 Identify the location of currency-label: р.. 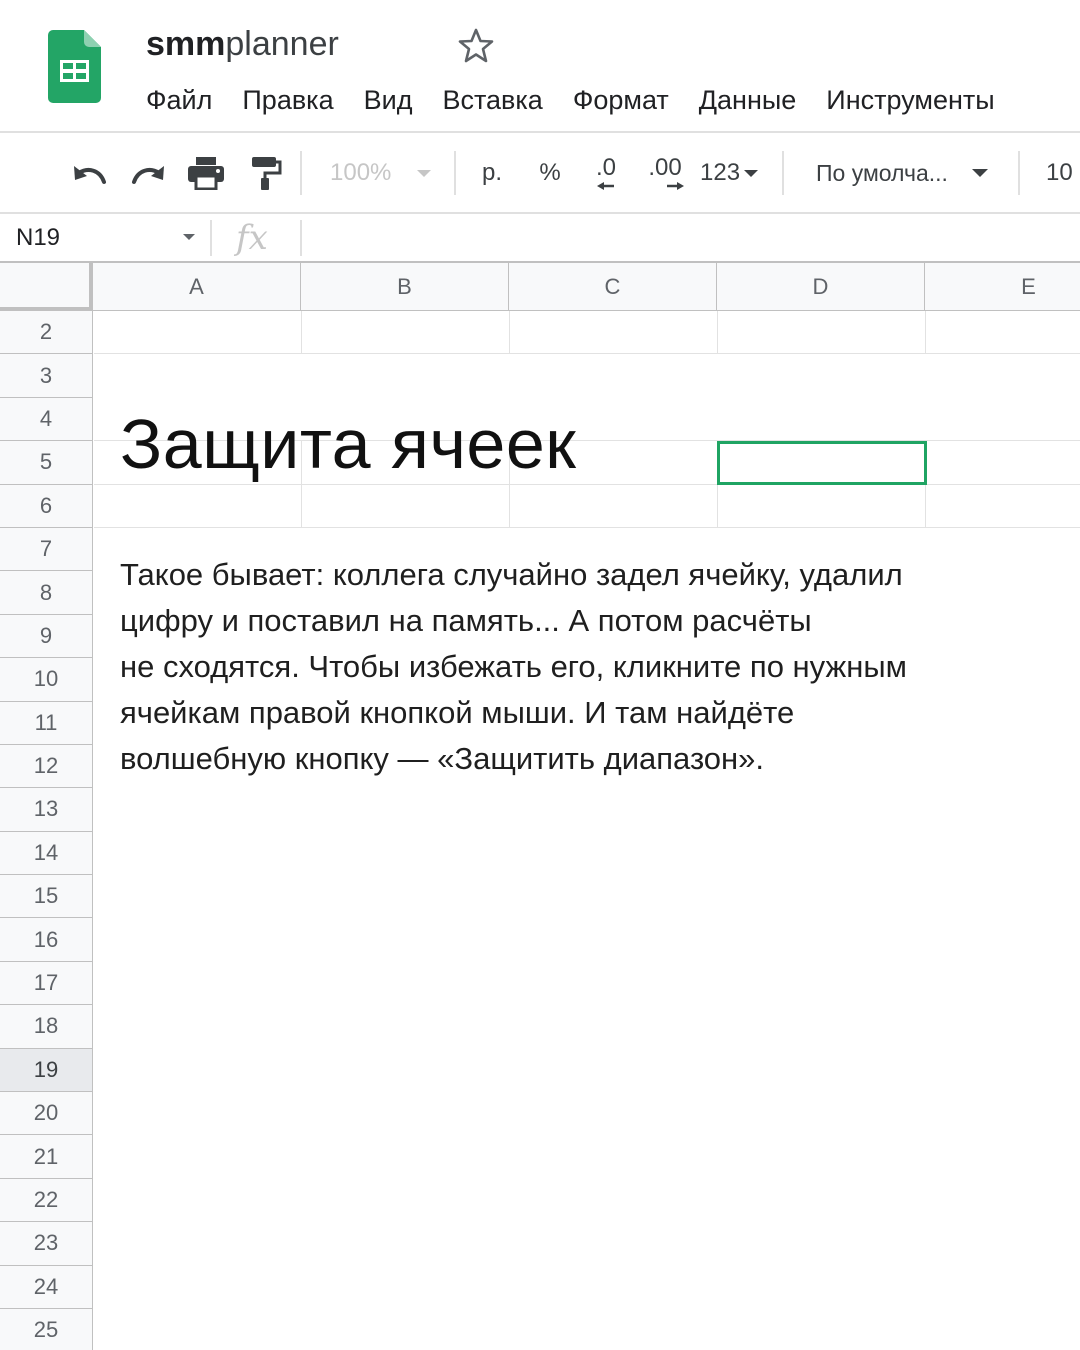
(491, 172).